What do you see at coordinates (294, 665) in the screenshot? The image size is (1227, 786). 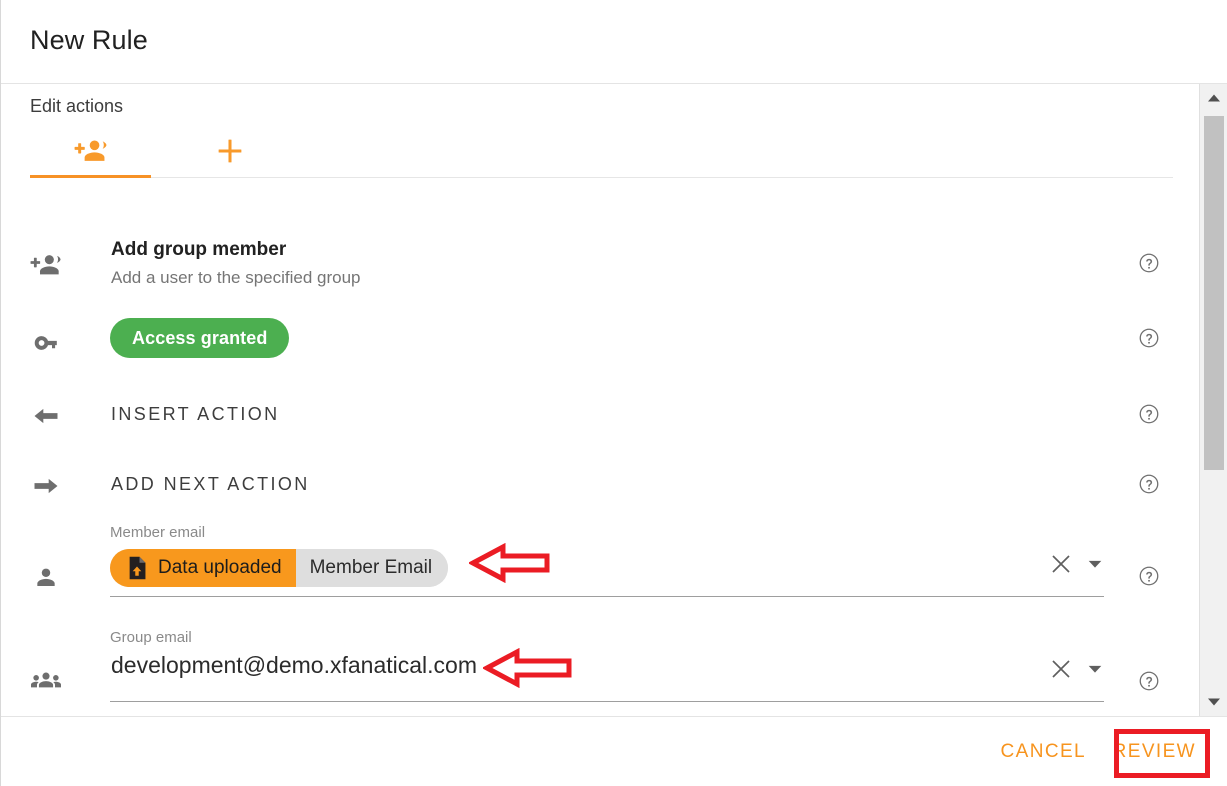 I see `group-email-value: development@demo.xfanatical.com` at bounding box center [294, 665].